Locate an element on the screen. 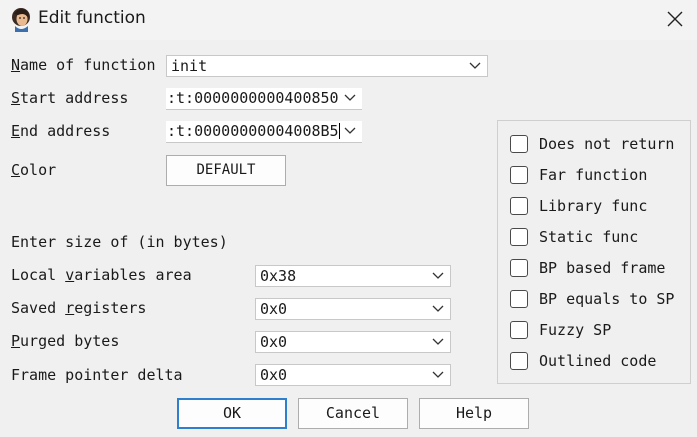  window-title: Edit function is located at coordinates (92, 18).